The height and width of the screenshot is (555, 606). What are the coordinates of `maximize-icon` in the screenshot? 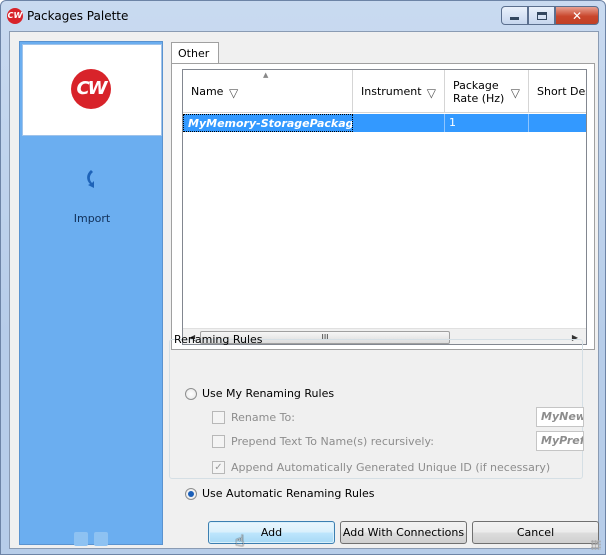 It's located at (541, 15).